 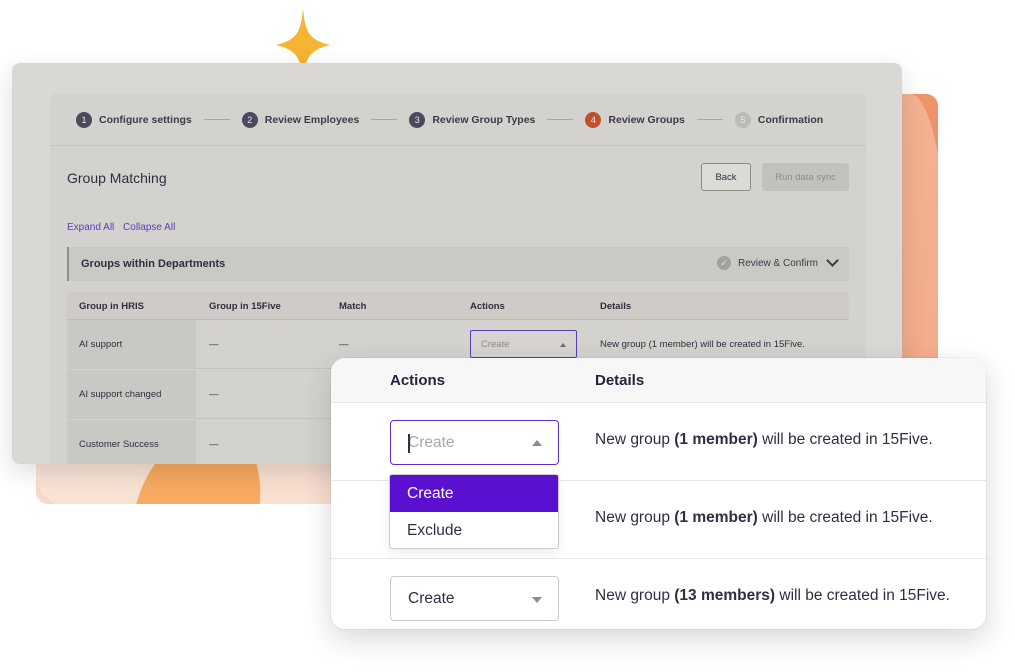 What do you see at coordinates (620, 380) in the screenshot?
I see `details-header: Details` at bounding box center [620, 380].